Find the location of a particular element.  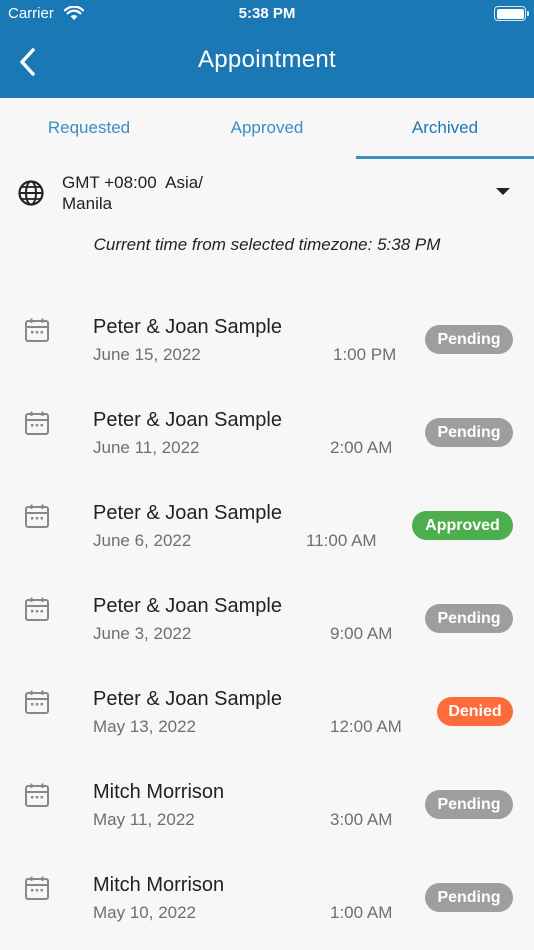

appointment-date: May 10, 2022 is located at coordinates (145, 912).